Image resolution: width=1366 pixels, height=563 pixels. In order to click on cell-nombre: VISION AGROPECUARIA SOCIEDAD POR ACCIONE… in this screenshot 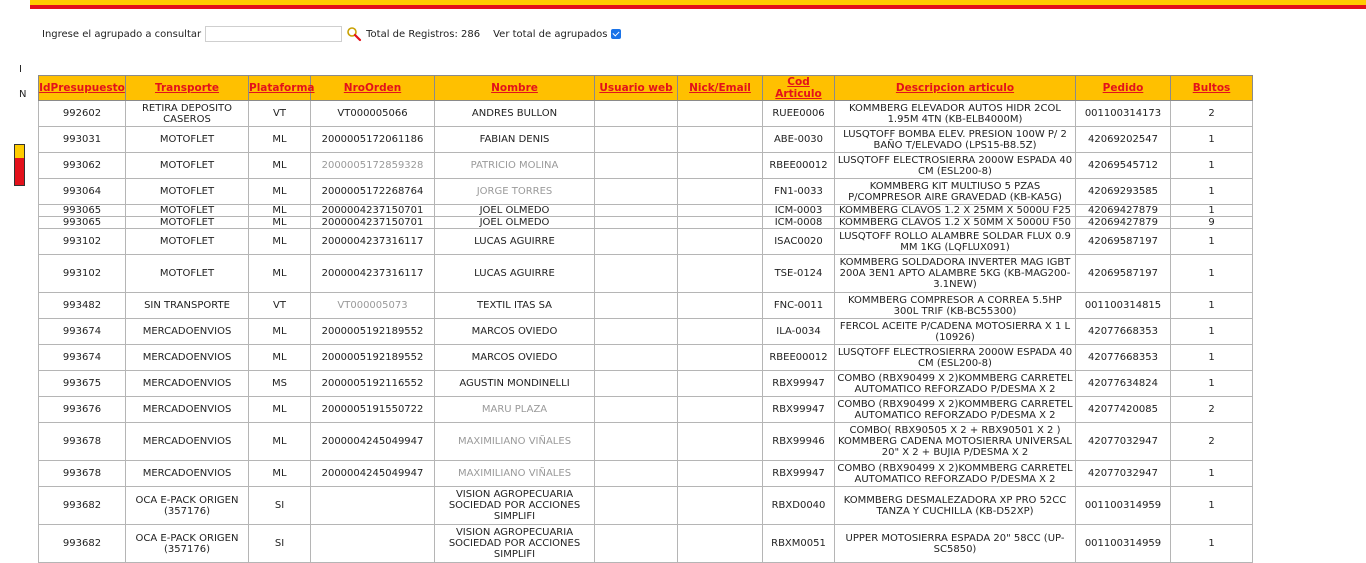, I will do `click(514, 505)`.